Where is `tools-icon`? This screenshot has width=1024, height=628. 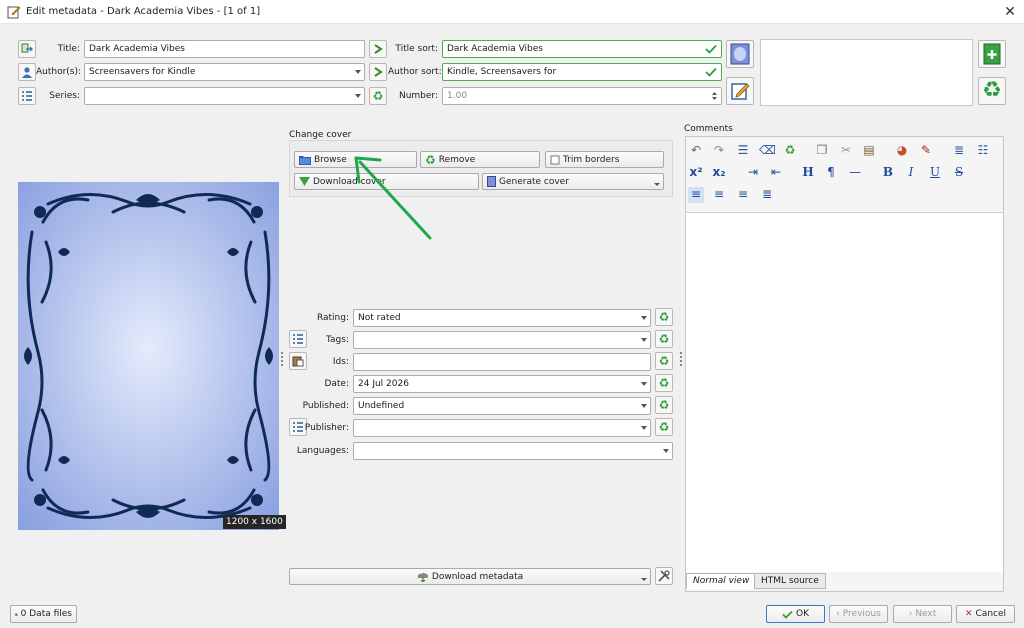
tools-icon is located at coordinates (664, 576).